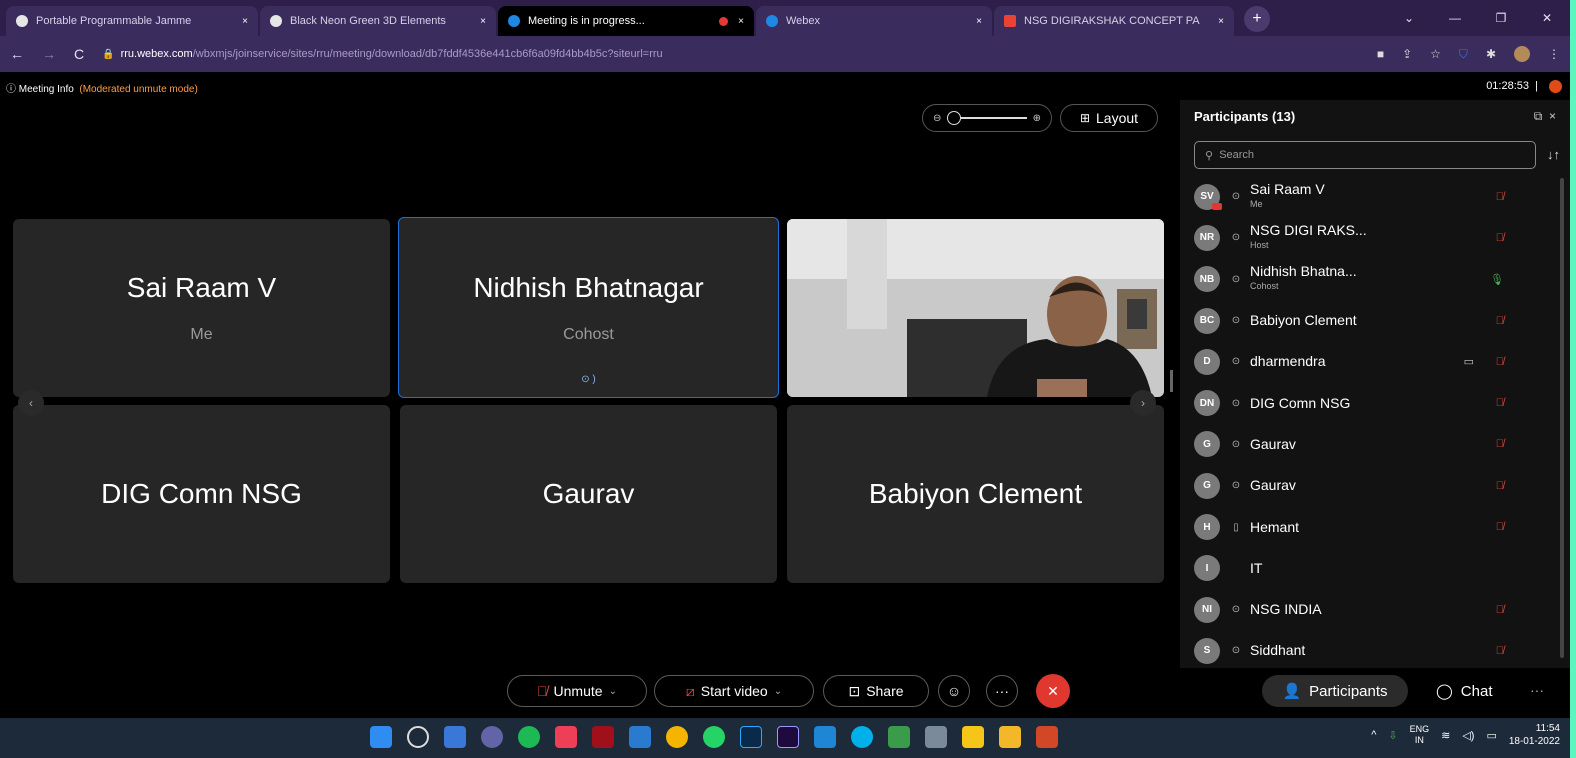  What do you see at coordinates (1373, 735) in the screenshot?
I see `chevron-up-icon: ^` at bounding box center [1373, 735].